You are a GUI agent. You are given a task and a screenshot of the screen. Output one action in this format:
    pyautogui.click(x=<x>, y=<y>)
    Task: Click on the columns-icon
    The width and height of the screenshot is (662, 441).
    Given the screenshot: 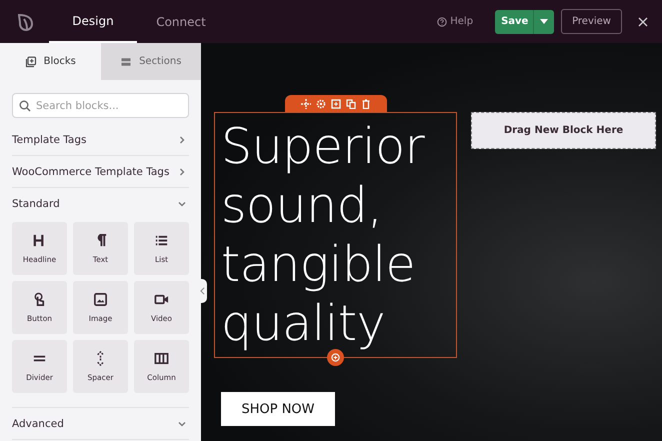 What is the action you would take?
    pyautogui.click(x=161, y=358)
    